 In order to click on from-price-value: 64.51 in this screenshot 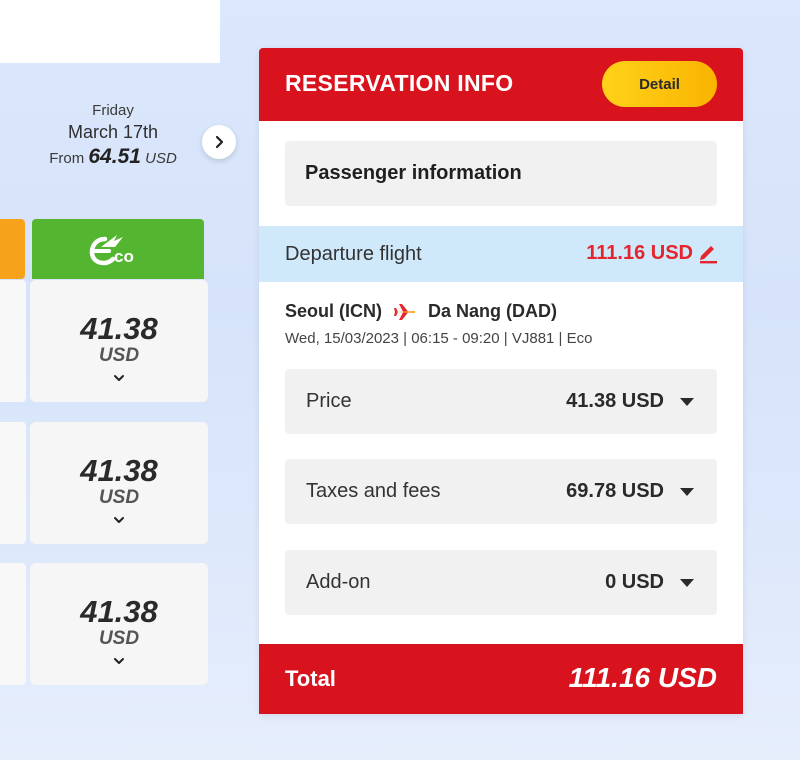, I will do `click(114, 156)`.